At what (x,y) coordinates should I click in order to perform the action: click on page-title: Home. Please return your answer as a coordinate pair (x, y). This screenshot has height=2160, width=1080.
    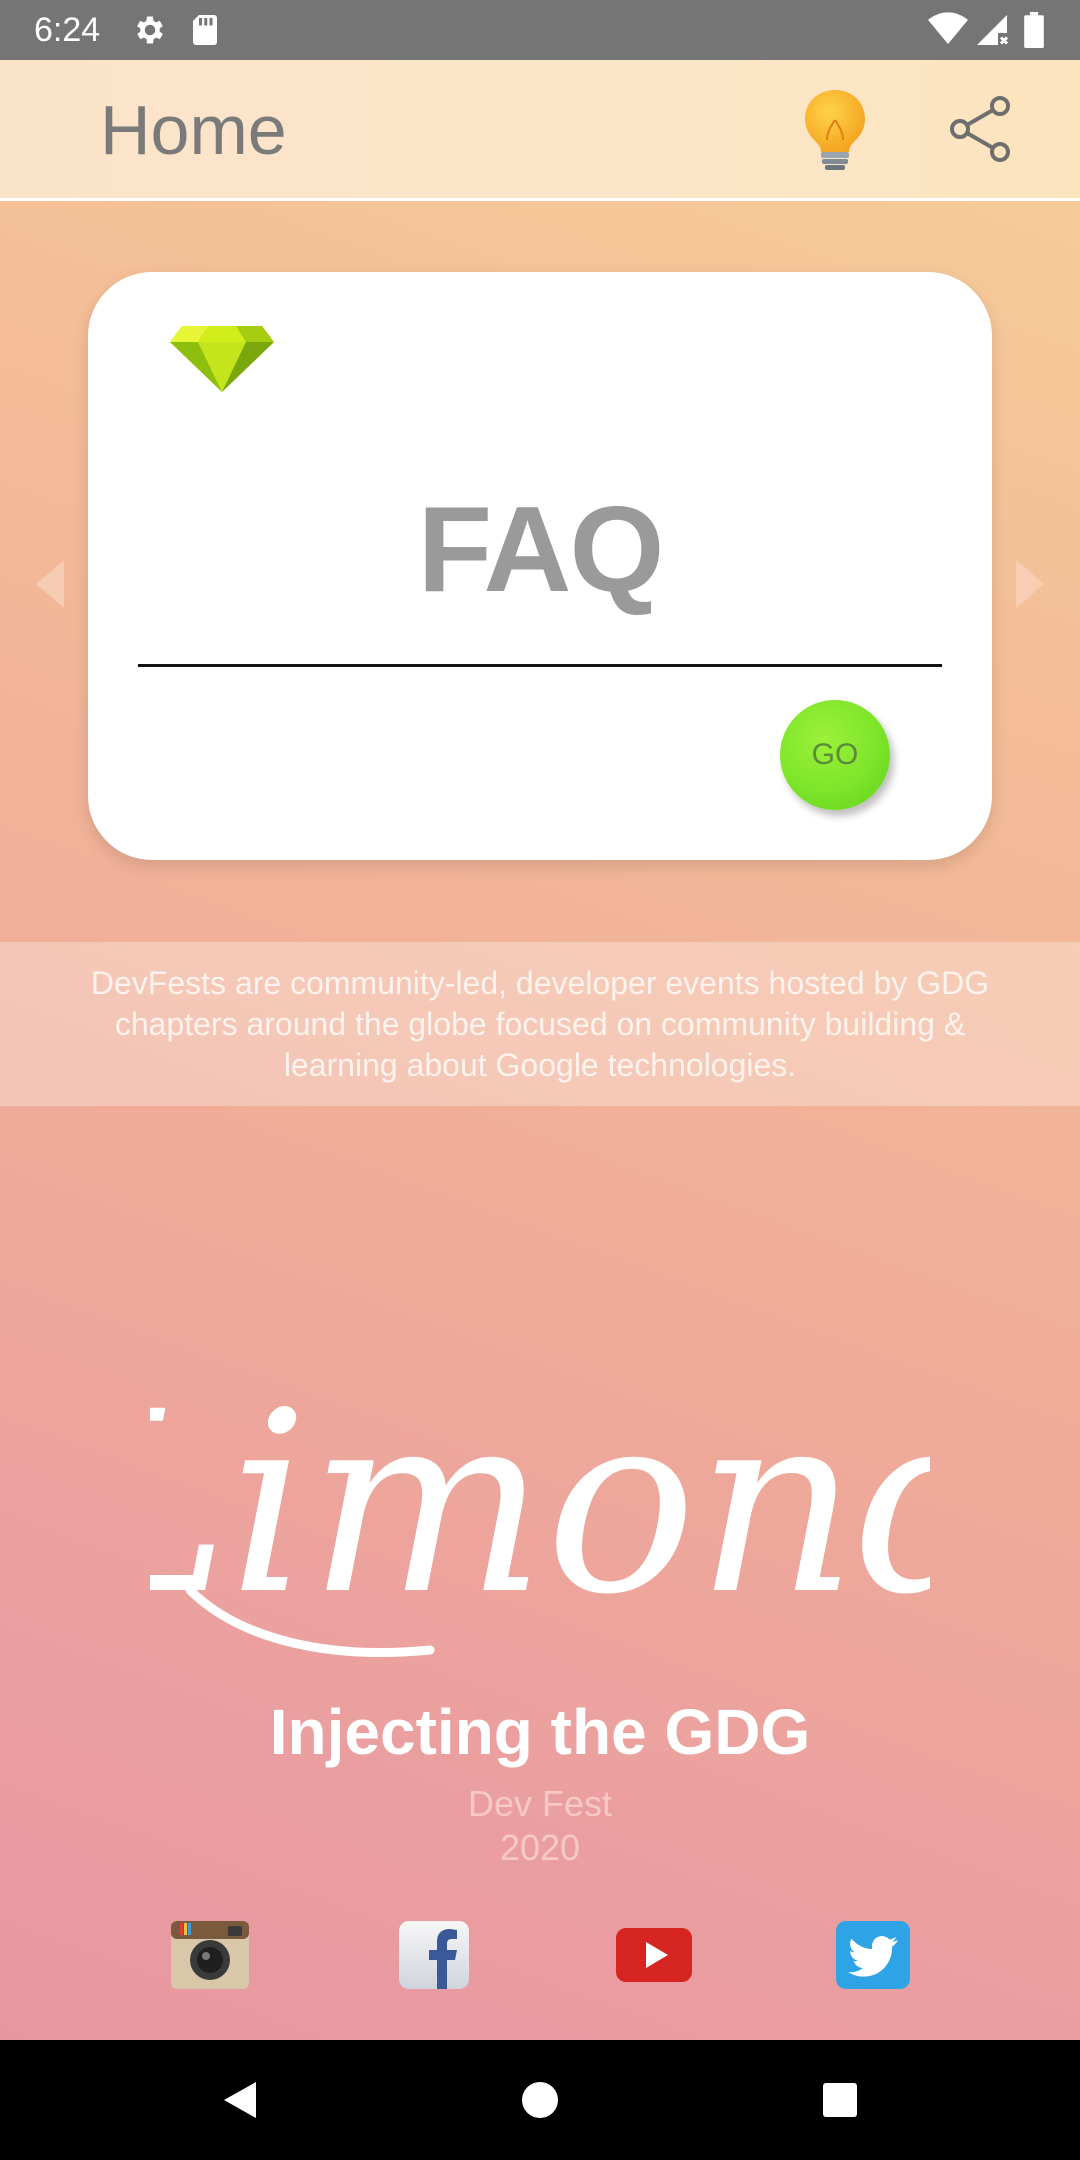
    Looking at the image, I should click on (193, 130).